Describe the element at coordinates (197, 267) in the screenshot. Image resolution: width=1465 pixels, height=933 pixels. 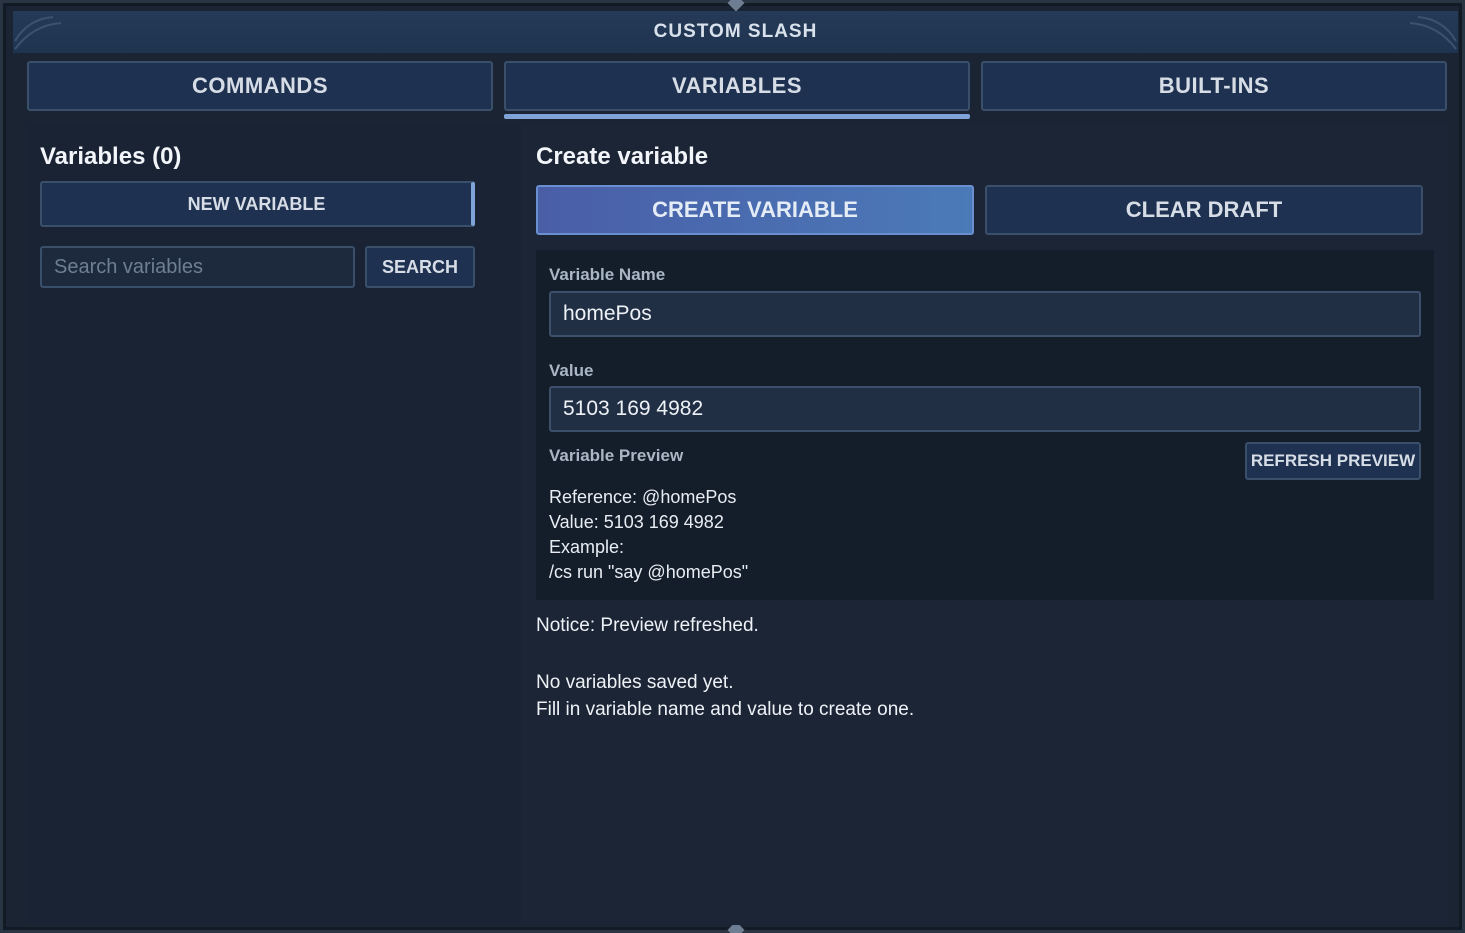
I see `search-variables-input` at that location.